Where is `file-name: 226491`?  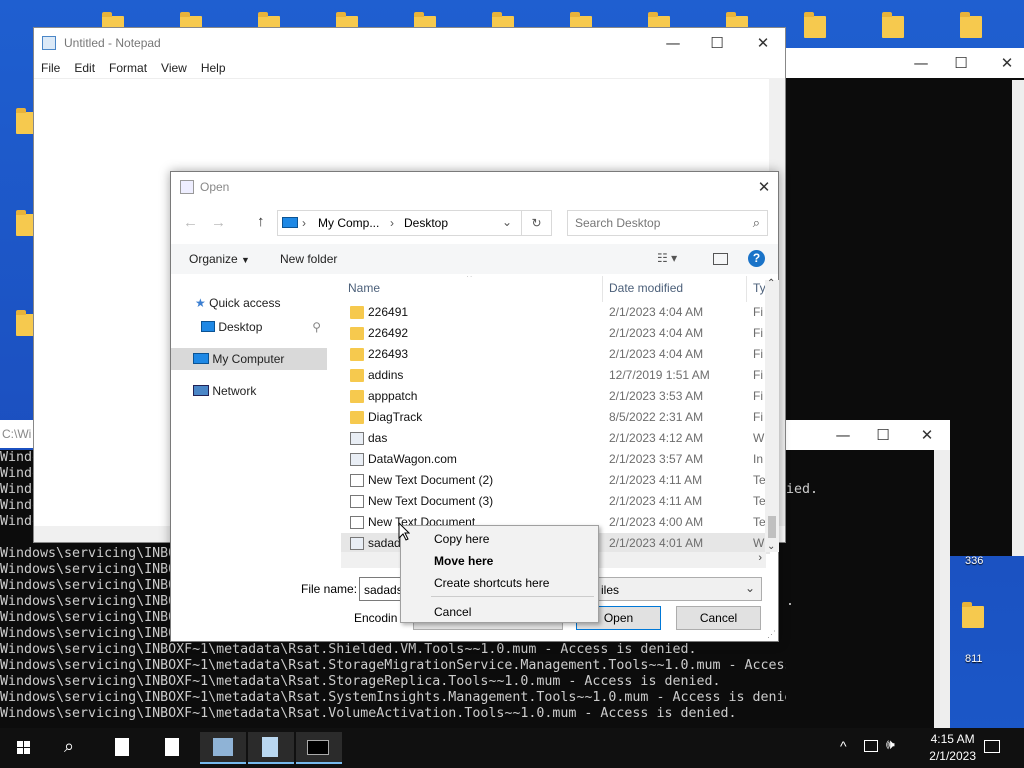 file-name: 226491 is located at coordinates (388, 312).